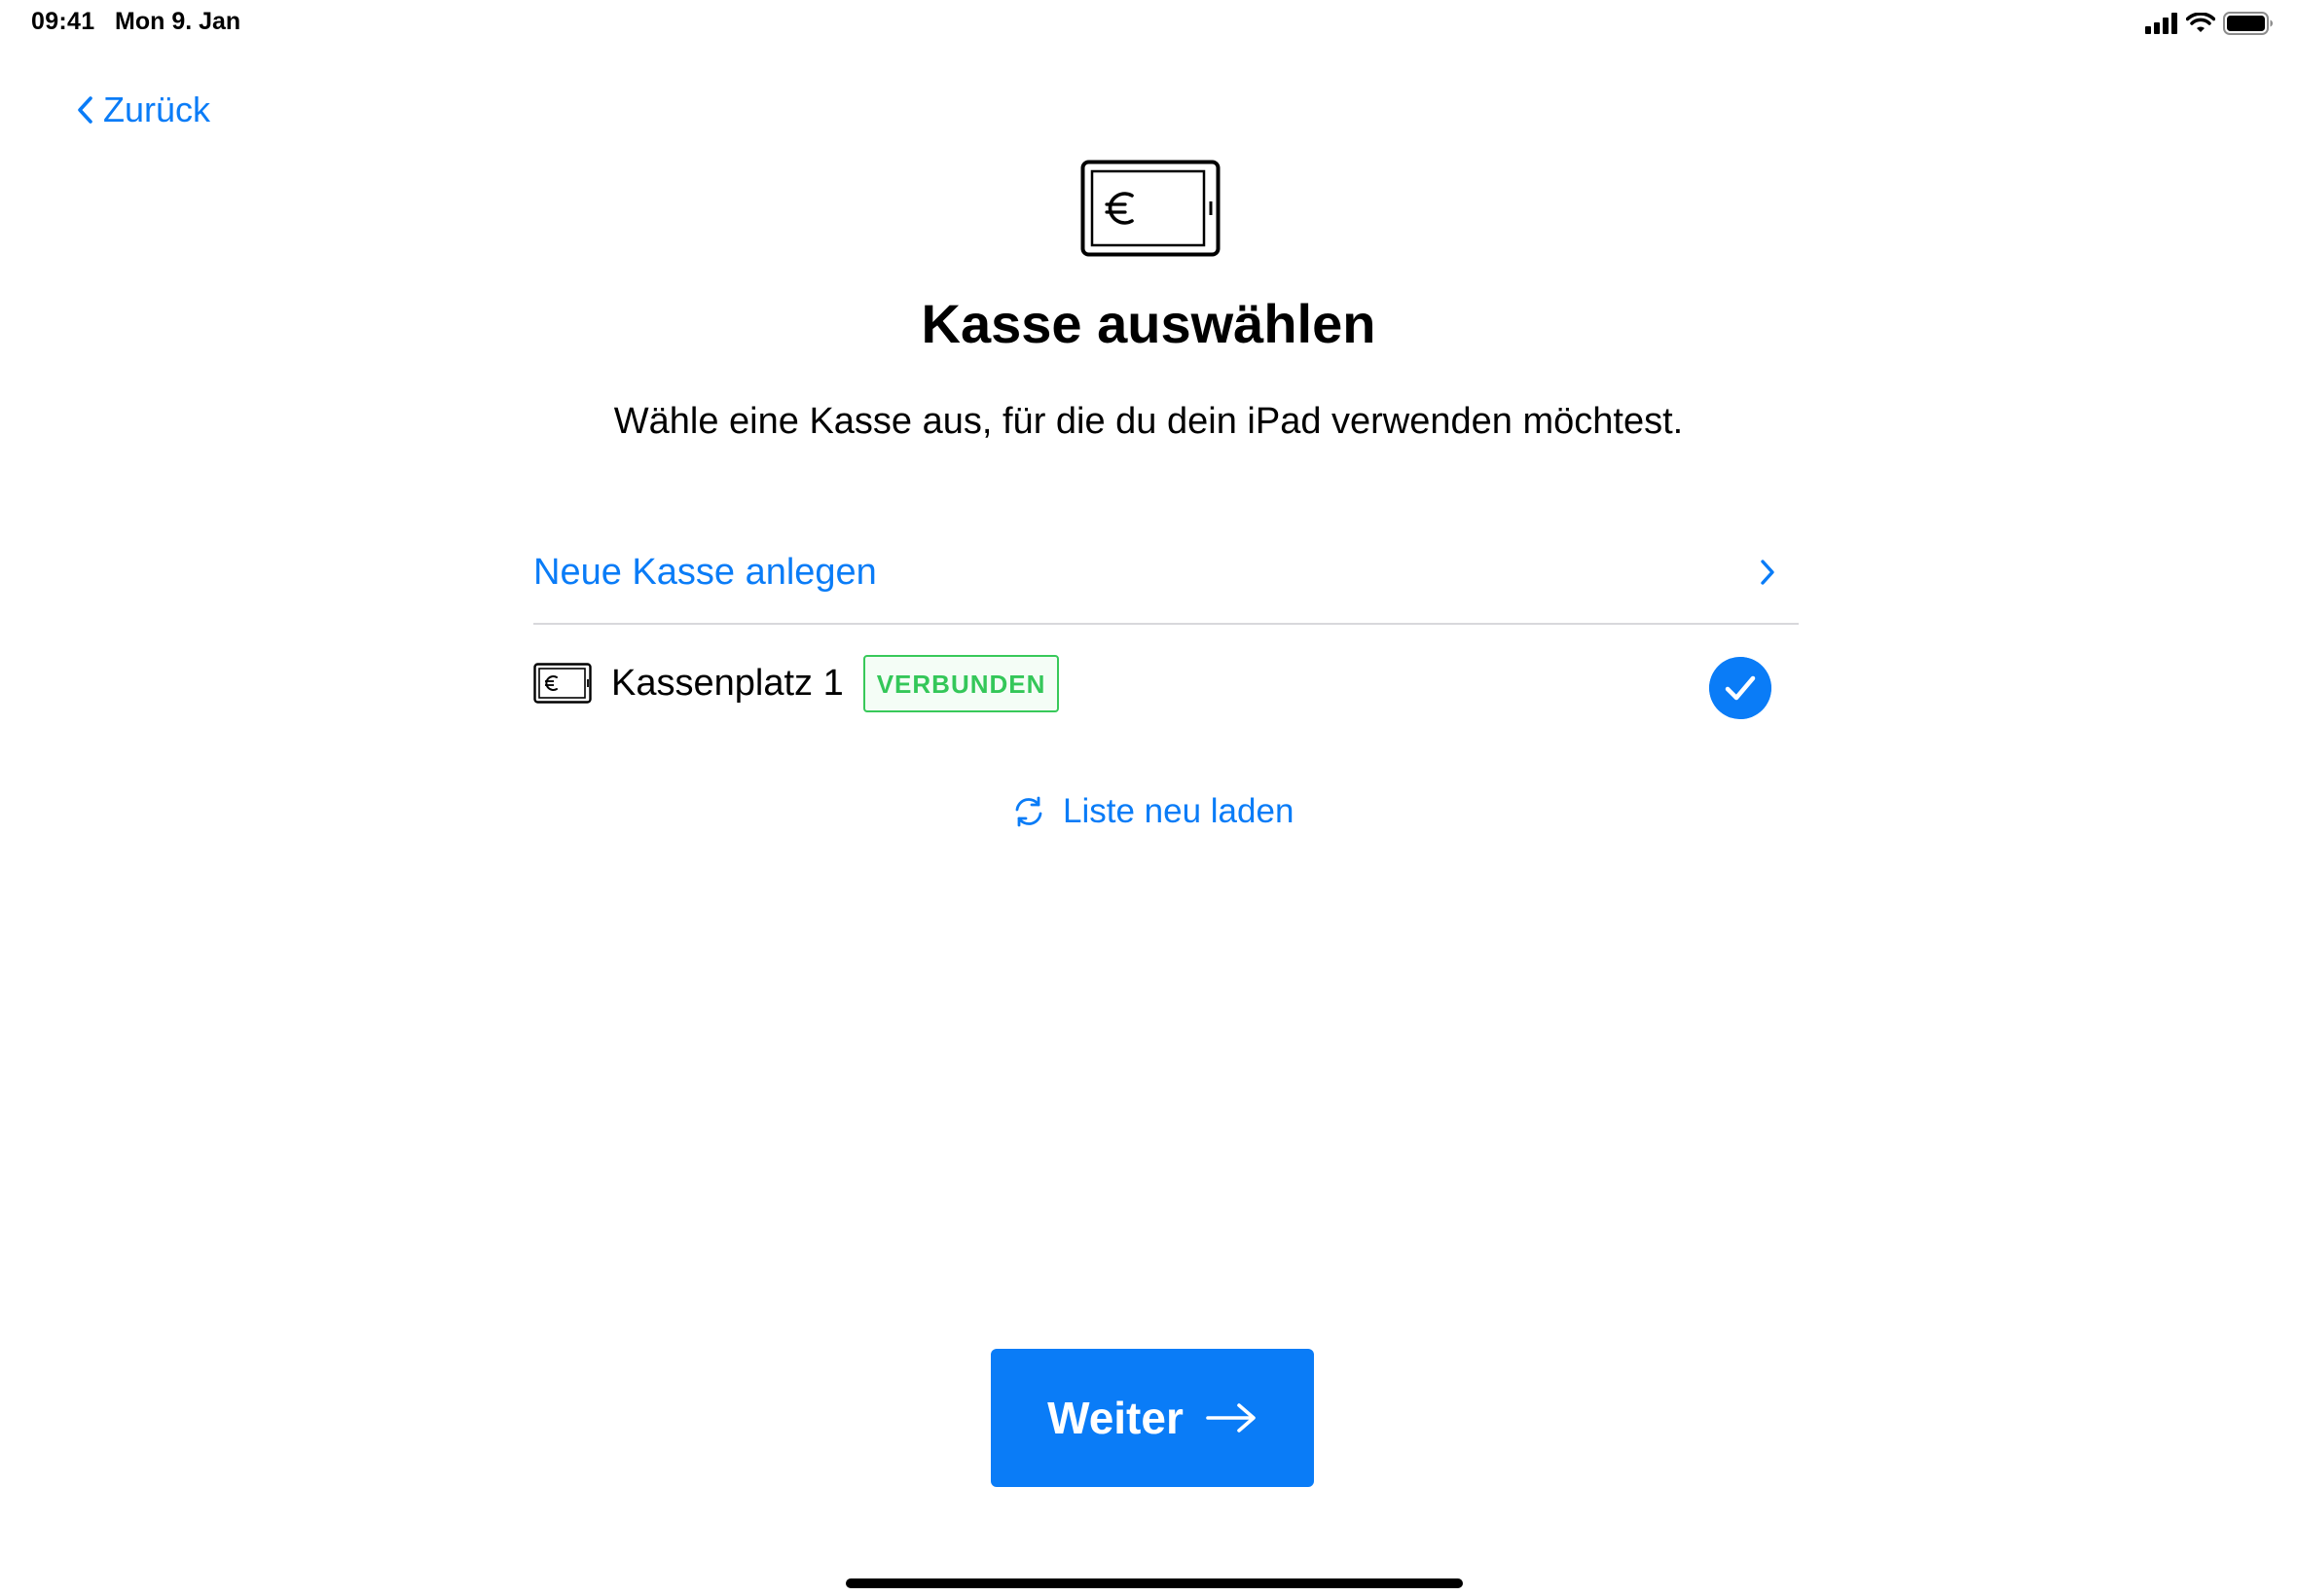 This screenshot has height=1596, width=2297. I want to click on register-name: Kassenplatz 1, so click(728, 683).